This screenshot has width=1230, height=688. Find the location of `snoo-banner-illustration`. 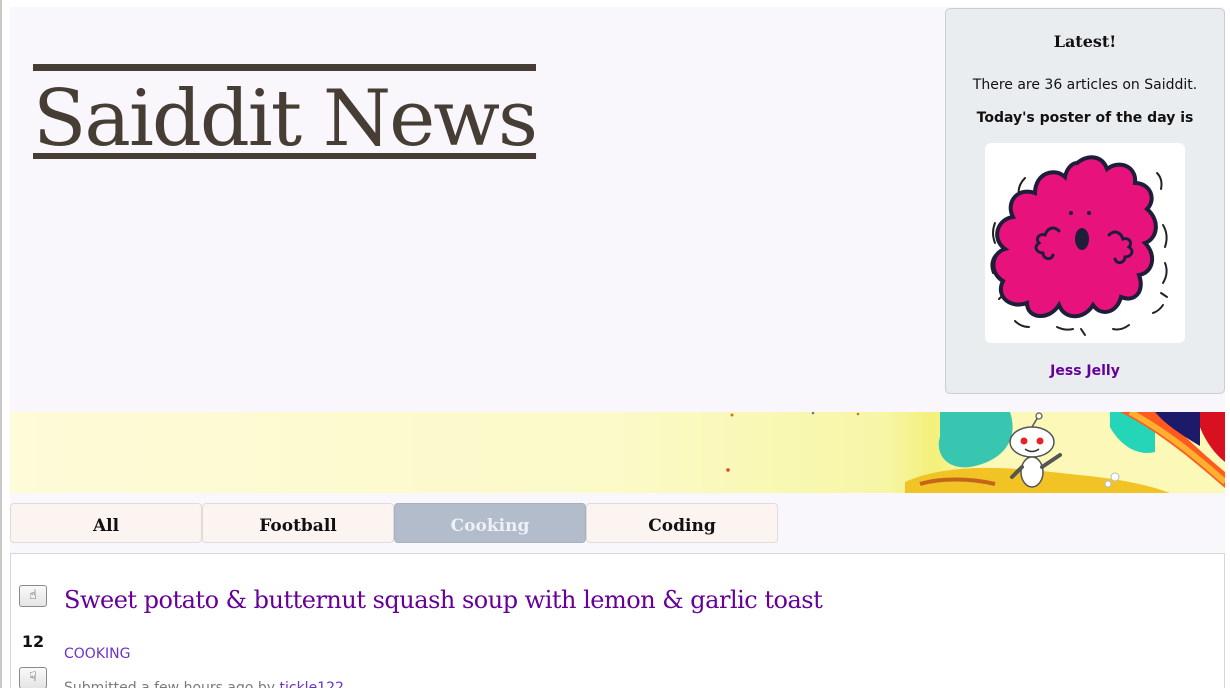

snoo-banner-illustration is located at coordinates (975, 452).